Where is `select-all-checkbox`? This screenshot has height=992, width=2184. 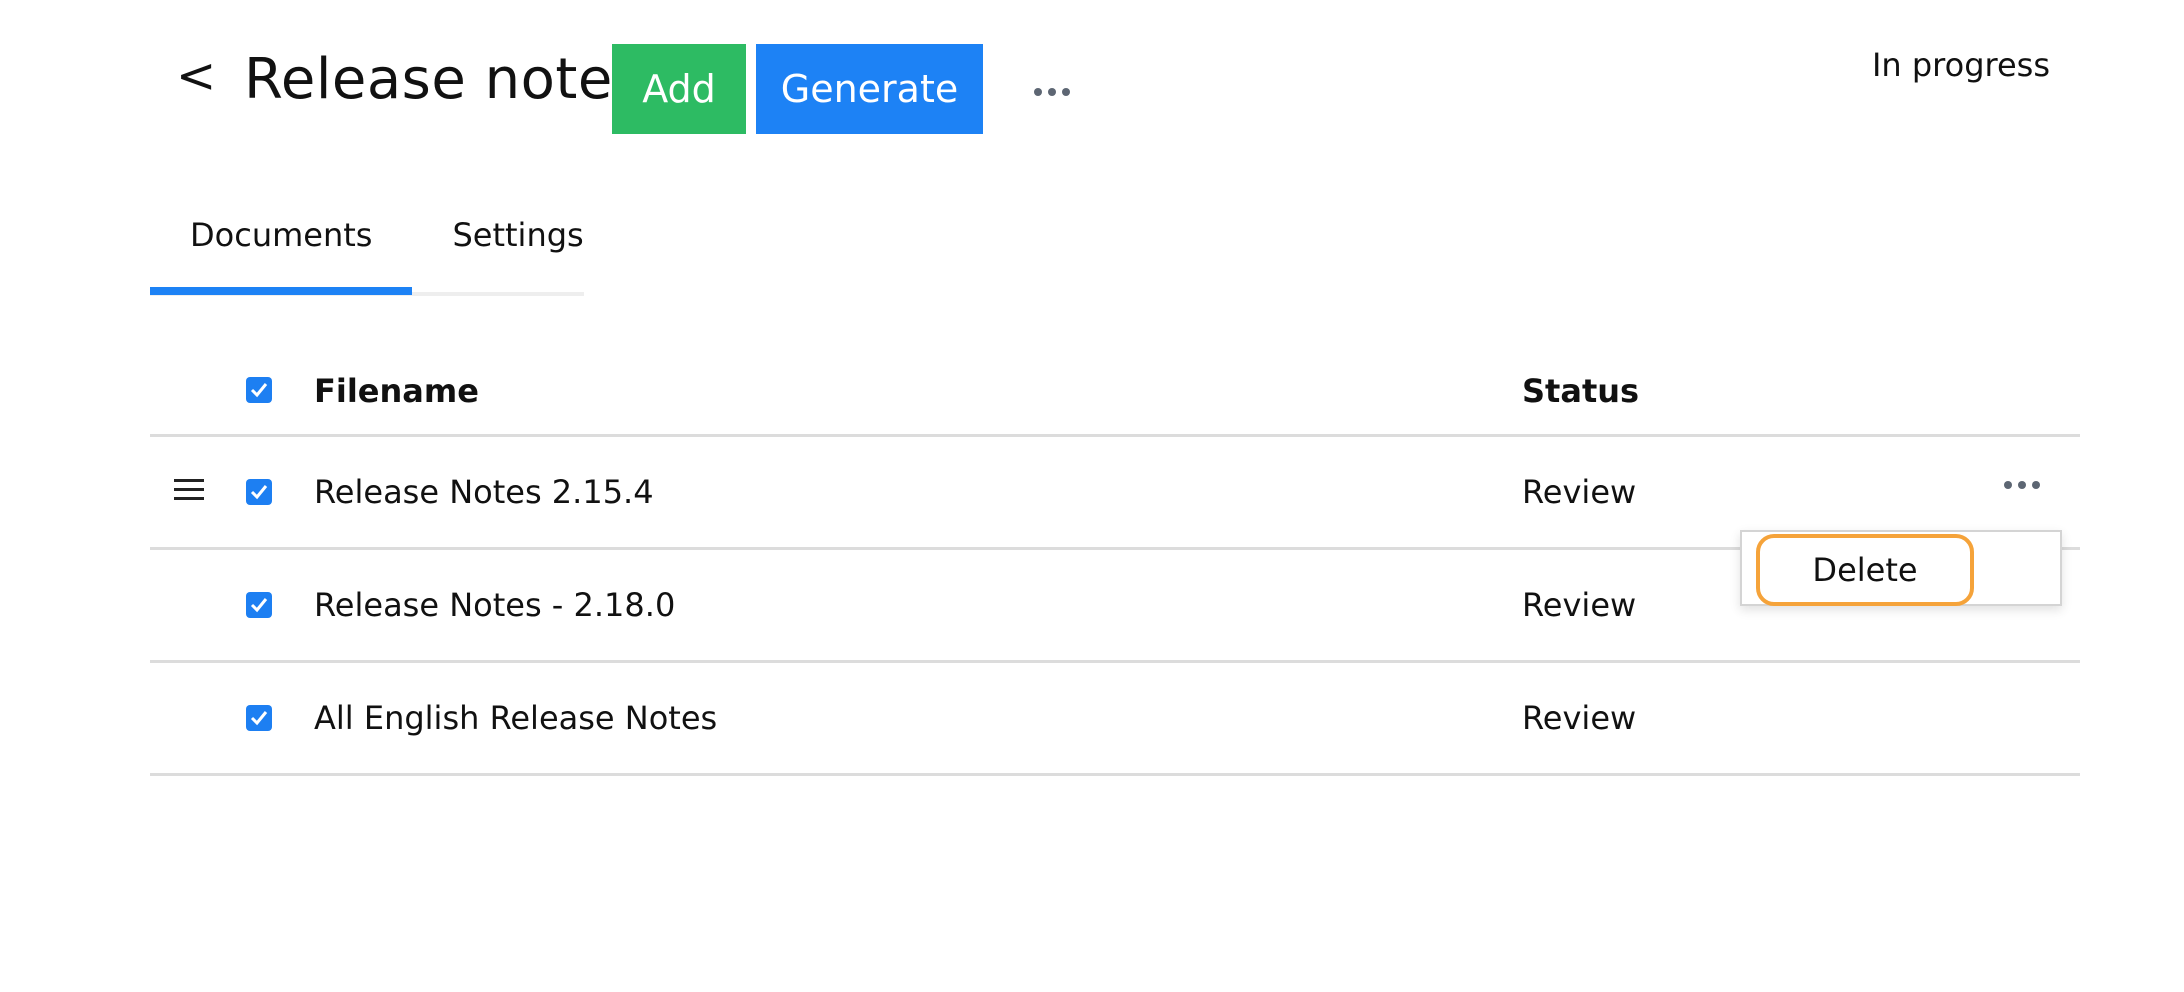 select-all-checkbox is located at coordinates (259, 390).